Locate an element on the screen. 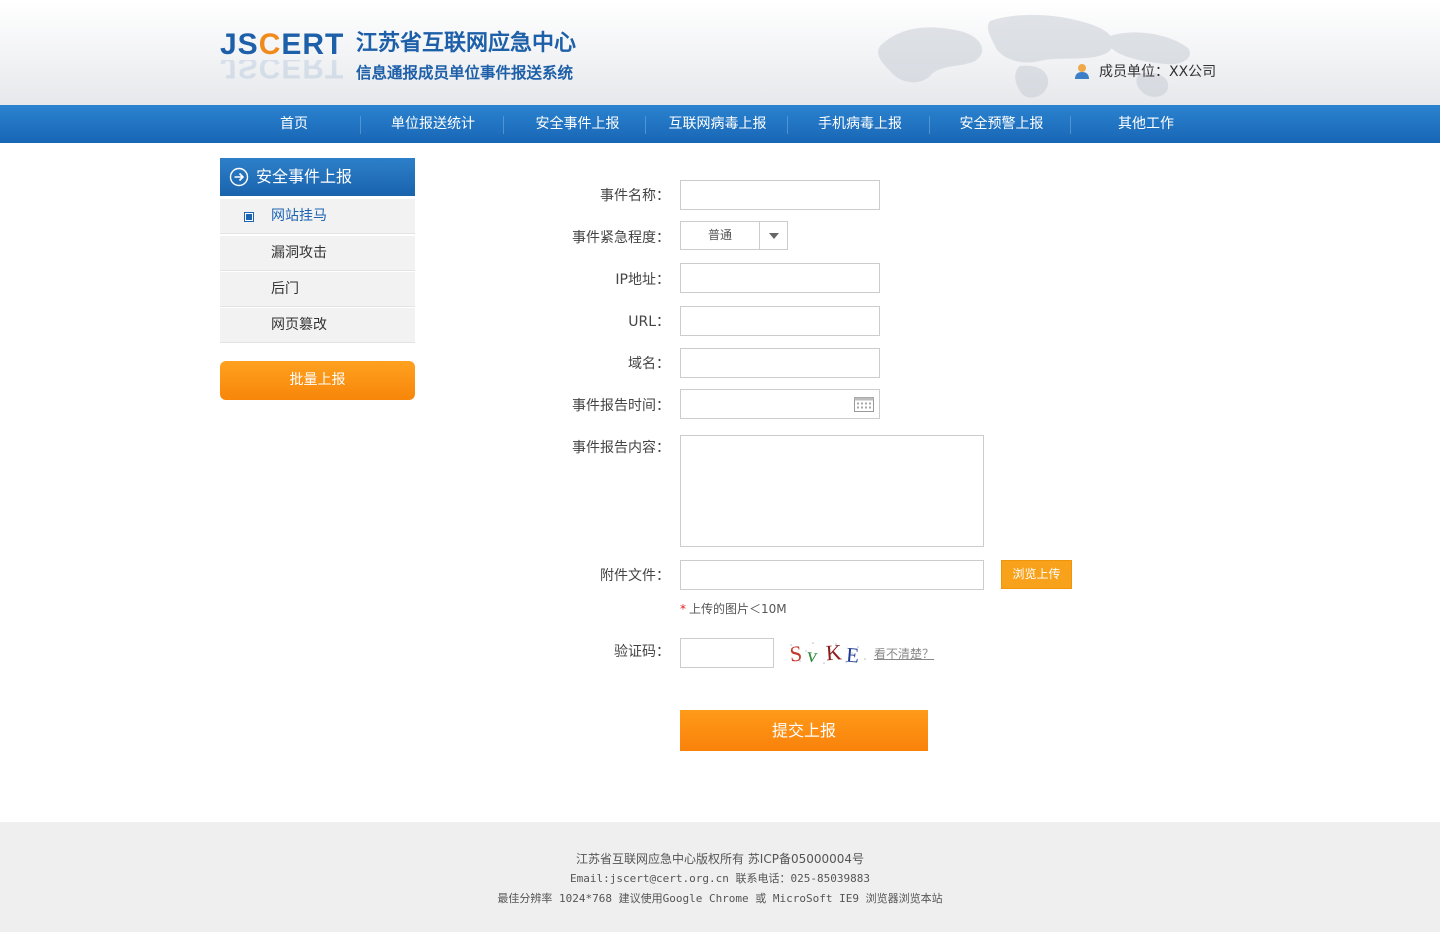  logo-reflection: JSCERT is located at coordinates (282, 71).